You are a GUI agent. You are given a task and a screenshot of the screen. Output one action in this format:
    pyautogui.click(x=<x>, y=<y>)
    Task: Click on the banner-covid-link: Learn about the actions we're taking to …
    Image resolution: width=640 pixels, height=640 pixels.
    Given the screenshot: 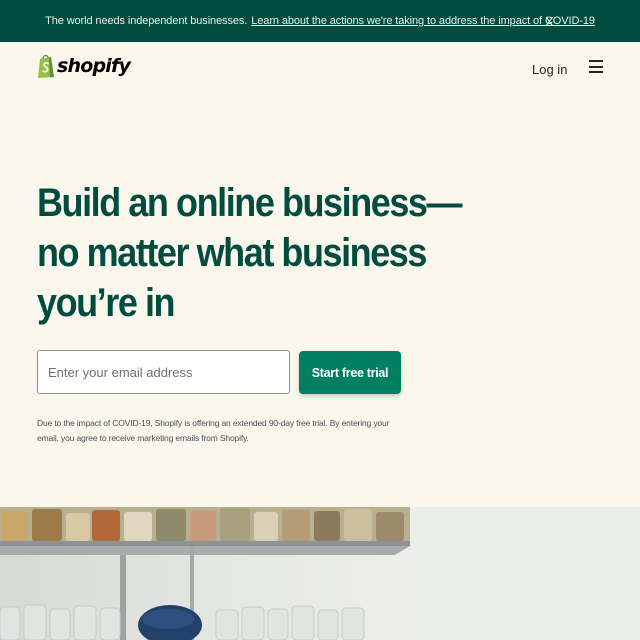 What is the action you would take?
    pyautogui.click(x=423, y=21)
    